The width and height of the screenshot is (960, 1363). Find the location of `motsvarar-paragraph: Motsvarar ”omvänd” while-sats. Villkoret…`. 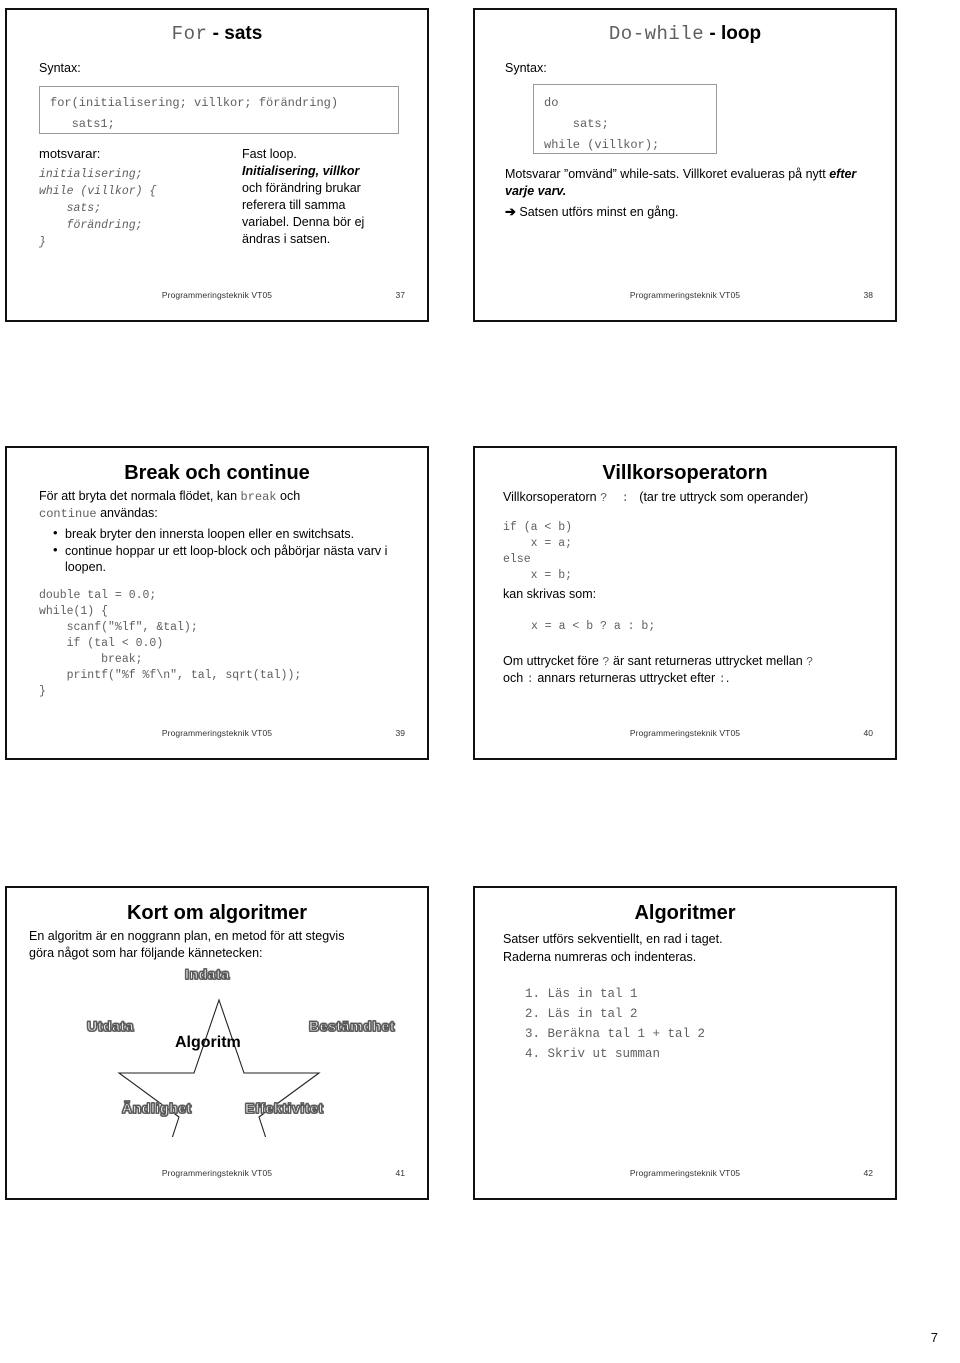

motsvarar-paragraph: Motsvarar ”omvänd” while-sats. Villkoret… is located at coordinates (687, 183).